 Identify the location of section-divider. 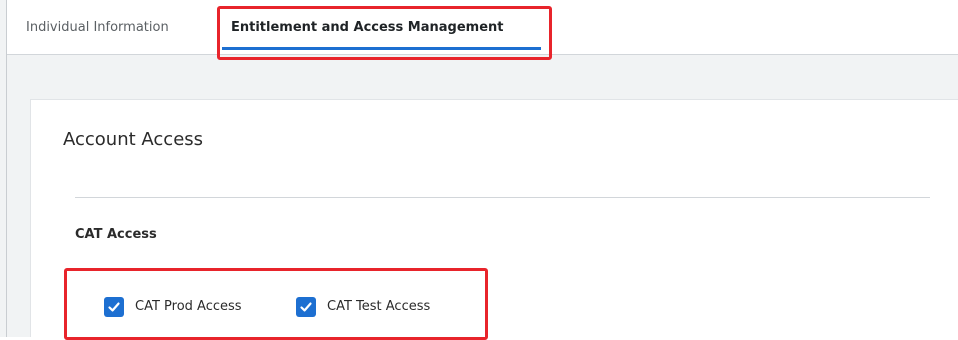
(502, 197).